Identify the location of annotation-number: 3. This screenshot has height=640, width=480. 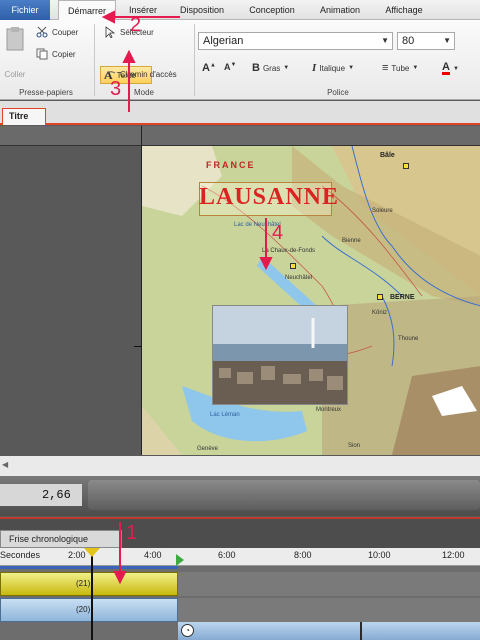
(116, 89).